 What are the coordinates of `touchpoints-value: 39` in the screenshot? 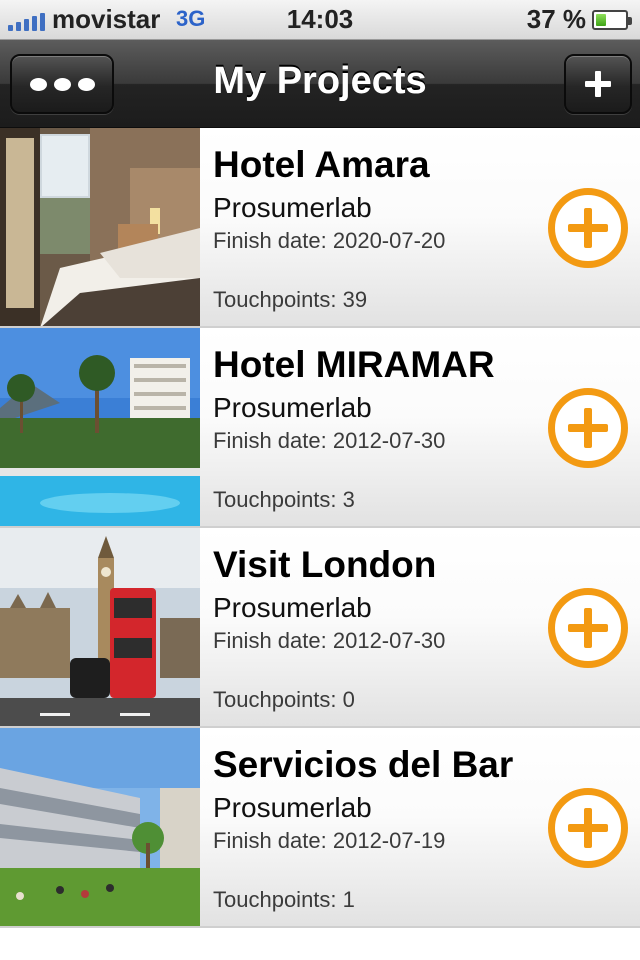 It's located at (355, 299).